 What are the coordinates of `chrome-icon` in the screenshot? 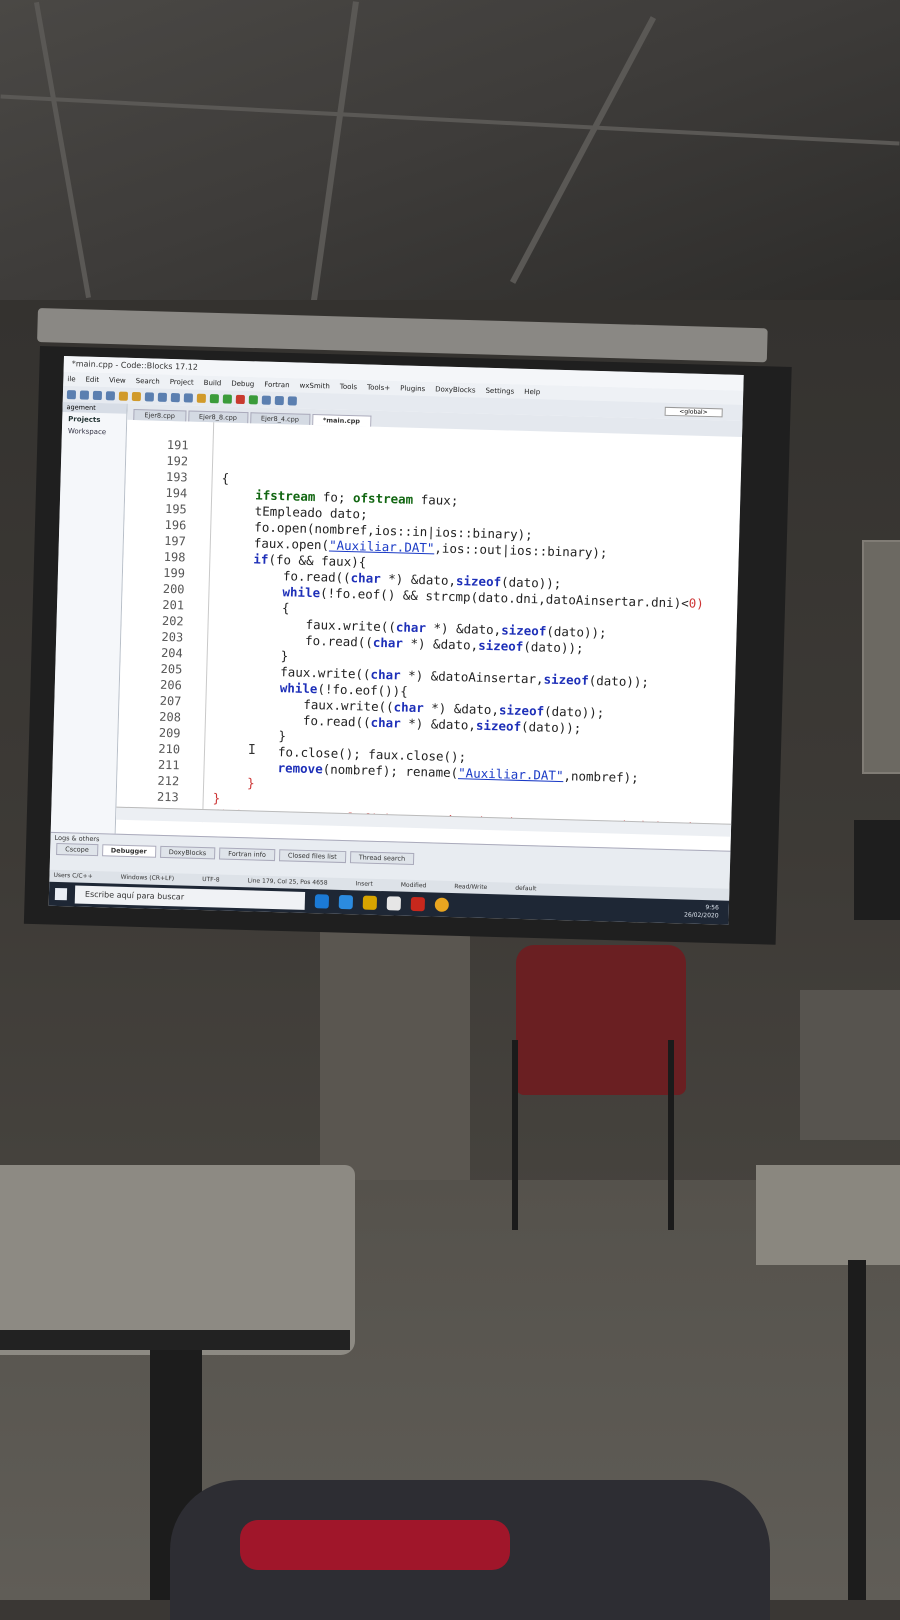 It's located at (442, 904).